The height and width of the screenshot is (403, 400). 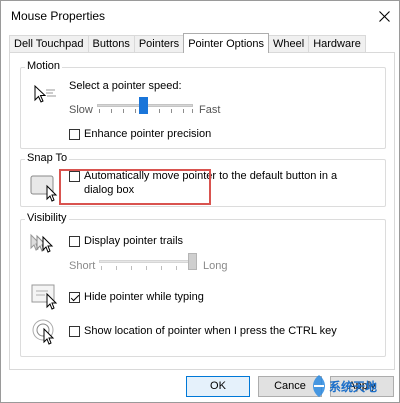 What do you see at coordinates (146, 261) in the screenshot?
I see `trail-length-track` at bounding box center [146, 261].